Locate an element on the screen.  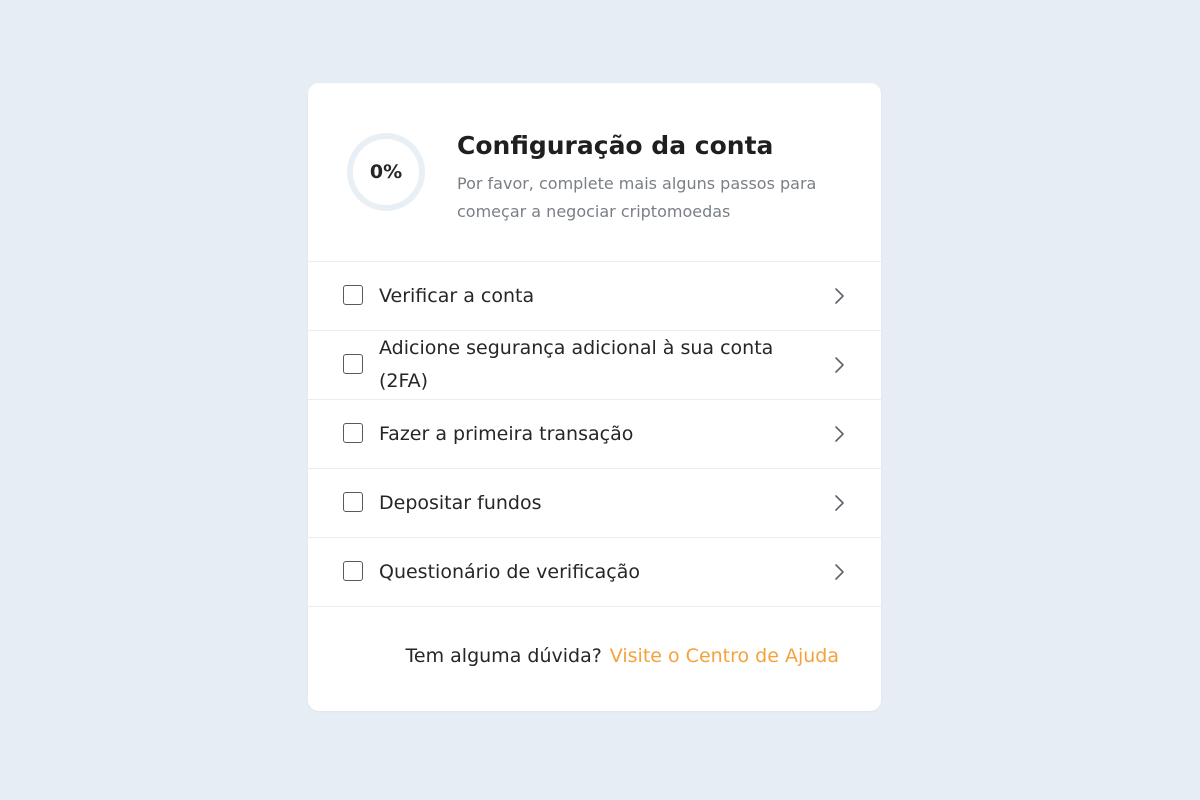
help-question: Tem alguma dúvida? is located at coordinates (503, 656).